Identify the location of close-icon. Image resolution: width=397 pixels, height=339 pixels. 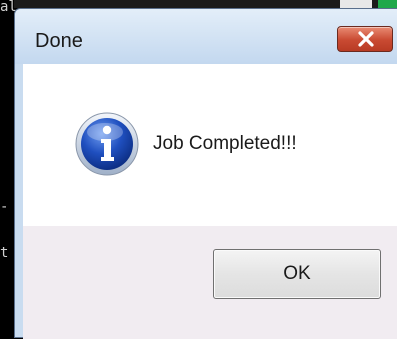
(366, 39).